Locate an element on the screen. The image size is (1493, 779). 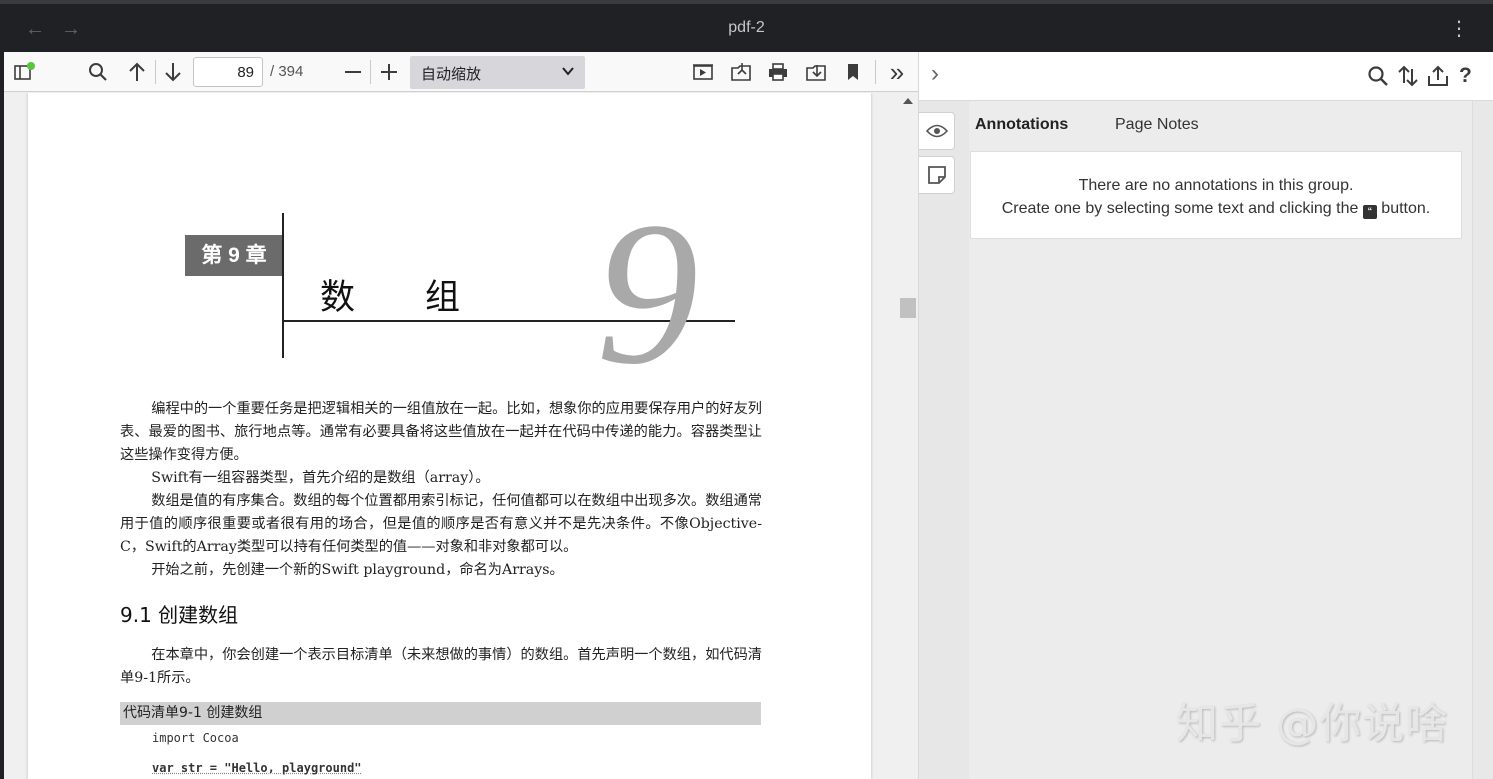
kebab-menu-icon: ⋮ is located at coordinates (1459, 28).